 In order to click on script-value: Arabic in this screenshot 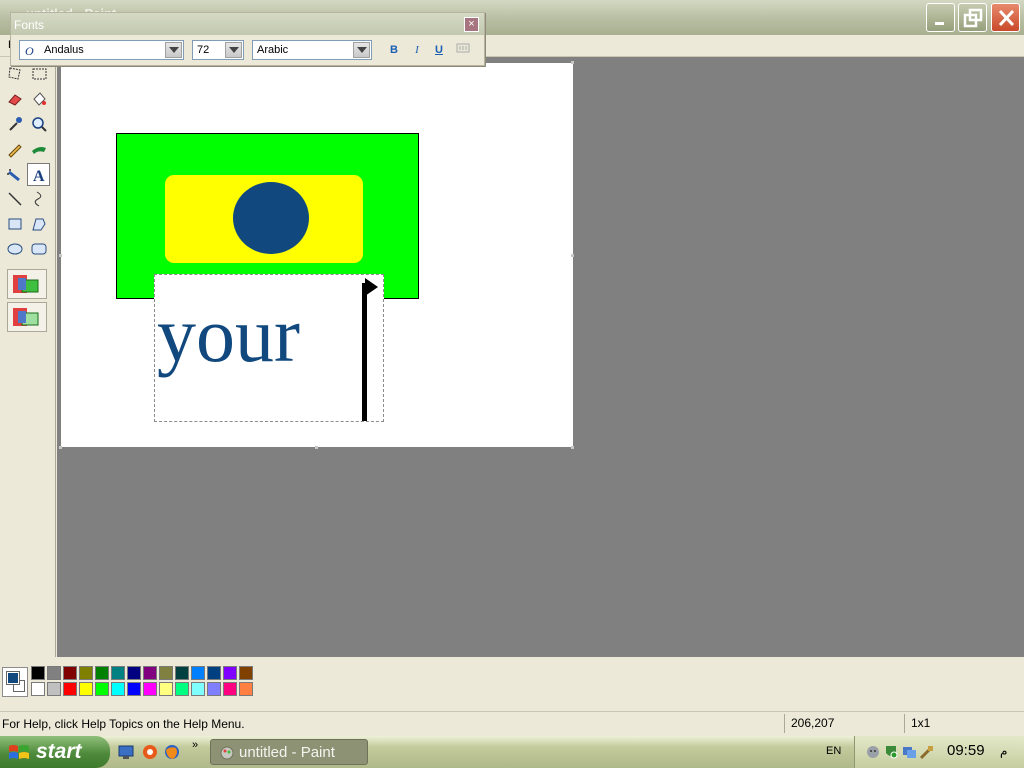, I will do `click(273, 50)`.